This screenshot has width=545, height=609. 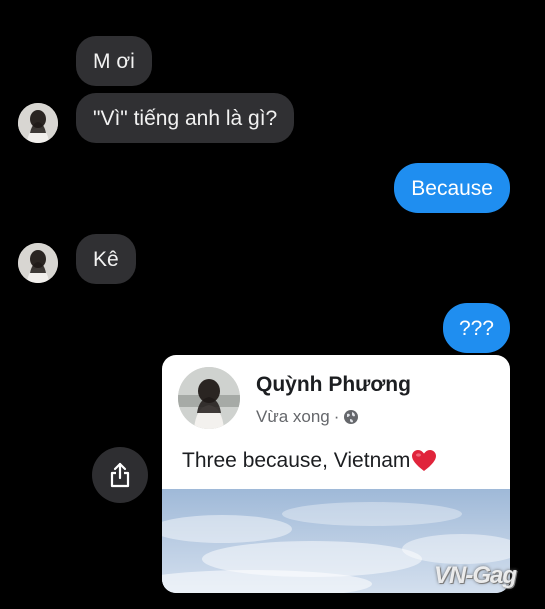 I want to click on message-text: M ơi, so click(x=114, y=61).